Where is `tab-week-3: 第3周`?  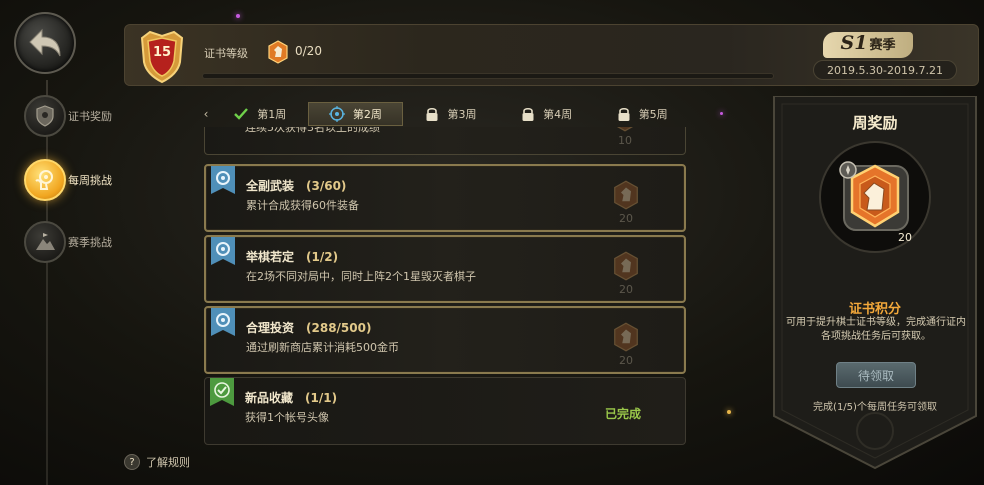 tab-week-3: 第3周 is located at coordinates (451, 114).